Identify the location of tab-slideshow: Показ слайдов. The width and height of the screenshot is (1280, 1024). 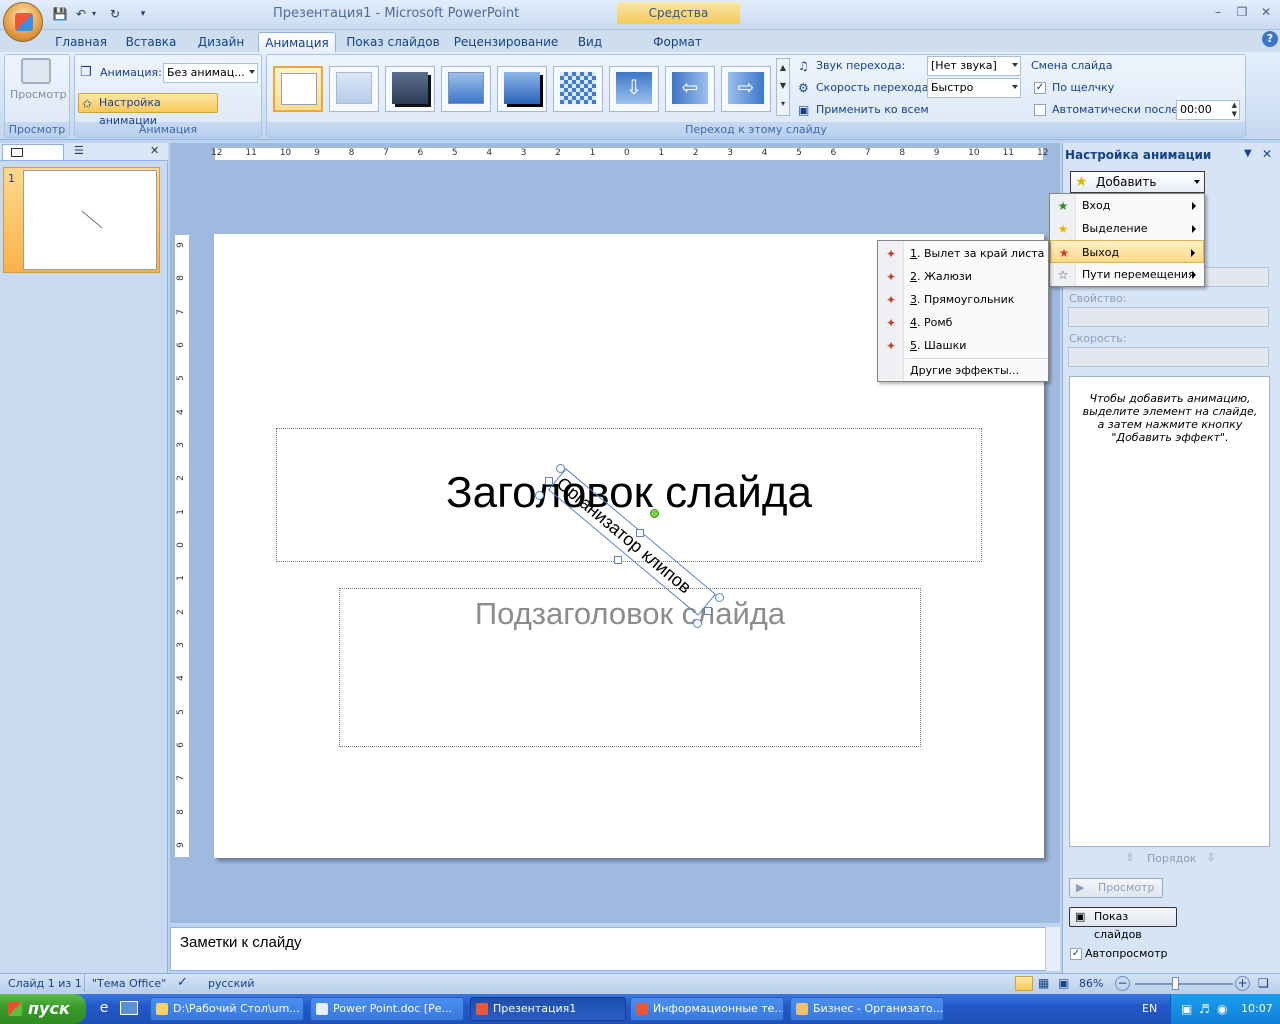
(393, 42).